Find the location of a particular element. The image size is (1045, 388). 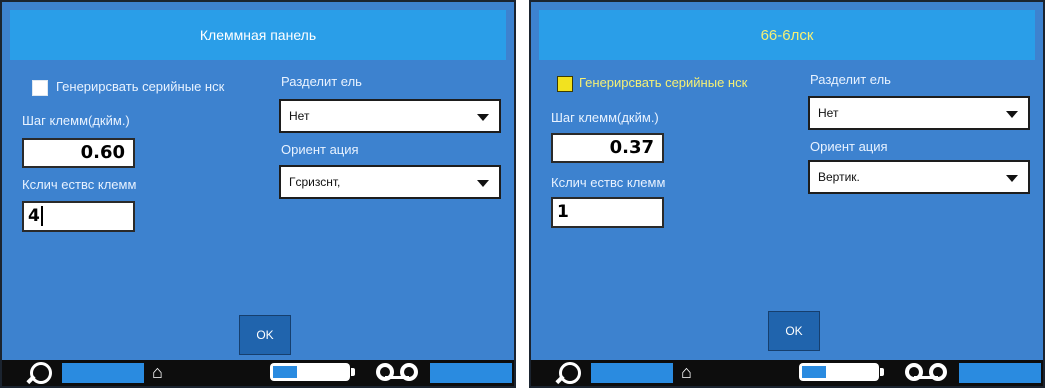

count-value: 1 is located at coordinates (563, 212).